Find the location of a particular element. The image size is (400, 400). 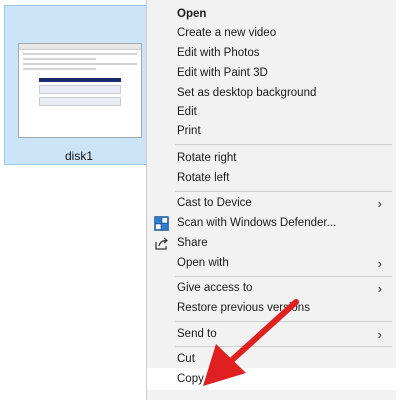

menu-item-cast-to-device: Cast to Device › is located at coordinates (271, 203).